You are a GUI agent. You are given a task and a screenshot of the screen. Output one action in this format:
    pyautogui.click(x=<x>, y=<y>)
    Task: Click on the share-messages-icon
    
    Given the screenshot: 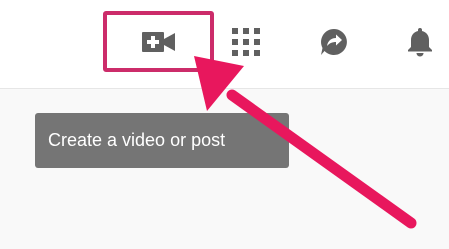 What is the action you would take?
    pyautogui.click(x=334, y=42)
    